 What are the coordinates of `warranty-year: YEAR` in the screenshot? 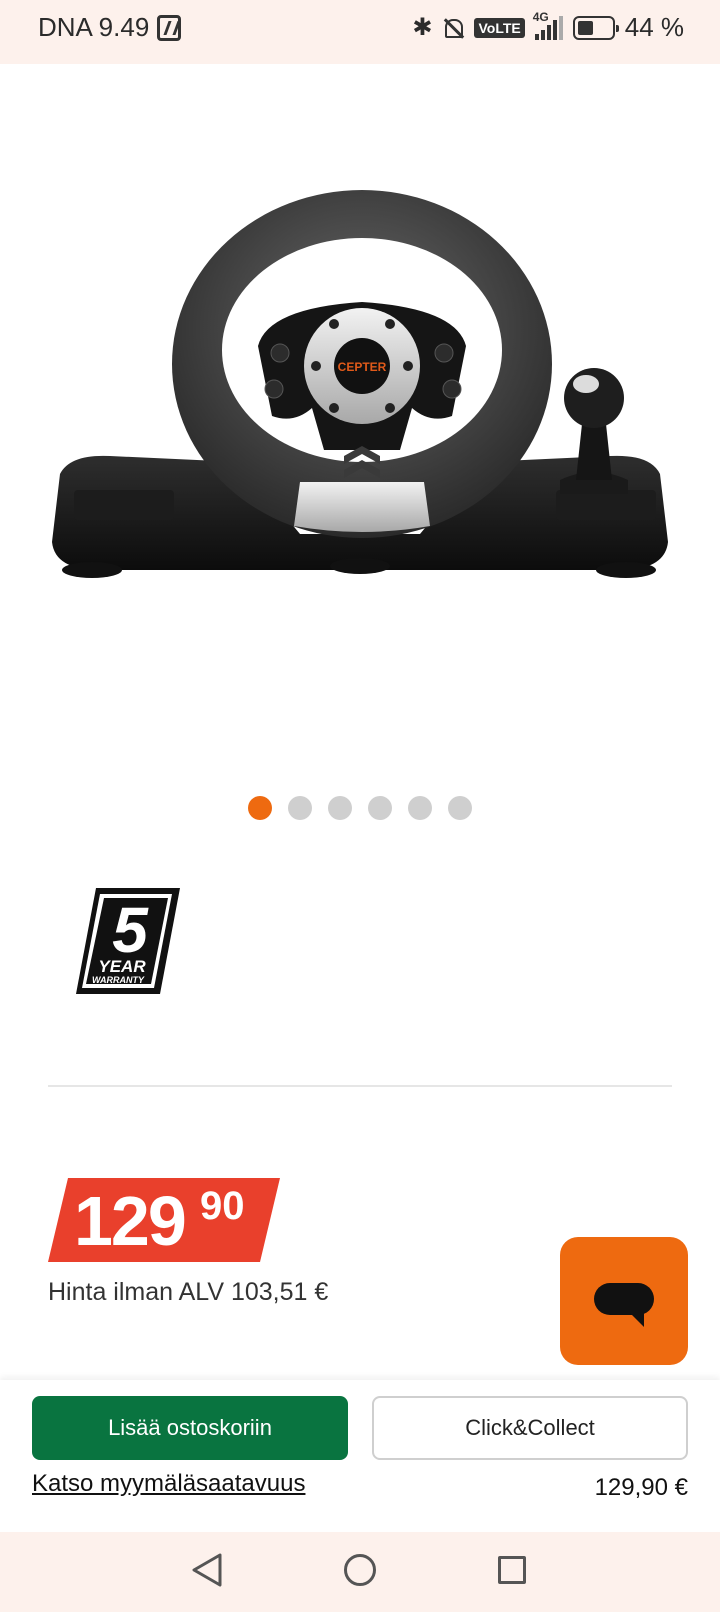 It's located at (122, 966).